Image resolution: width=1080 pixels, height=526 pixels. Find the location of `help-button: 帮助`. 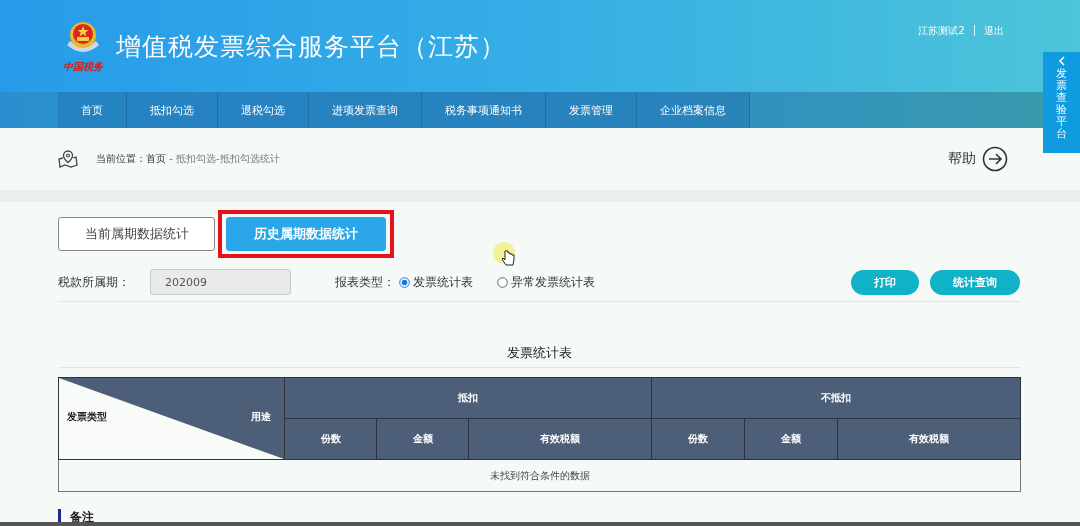

help-button: 帮助 is located at coordinates (978, 159).